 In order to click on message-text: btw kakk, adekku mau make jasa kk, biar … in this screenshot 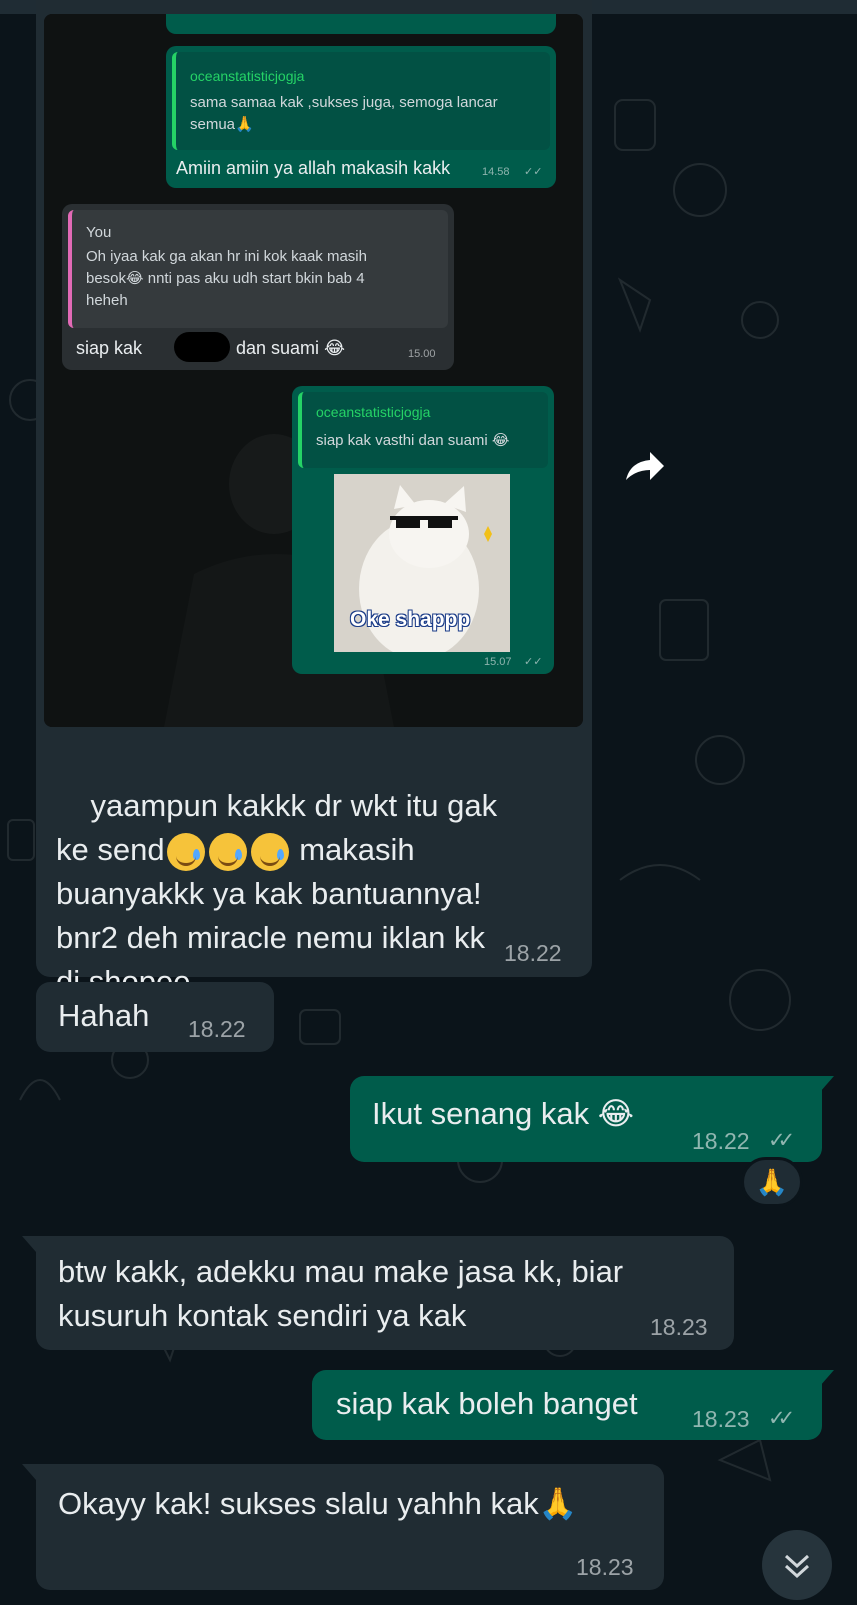, I will do `click(341, 1293)`.